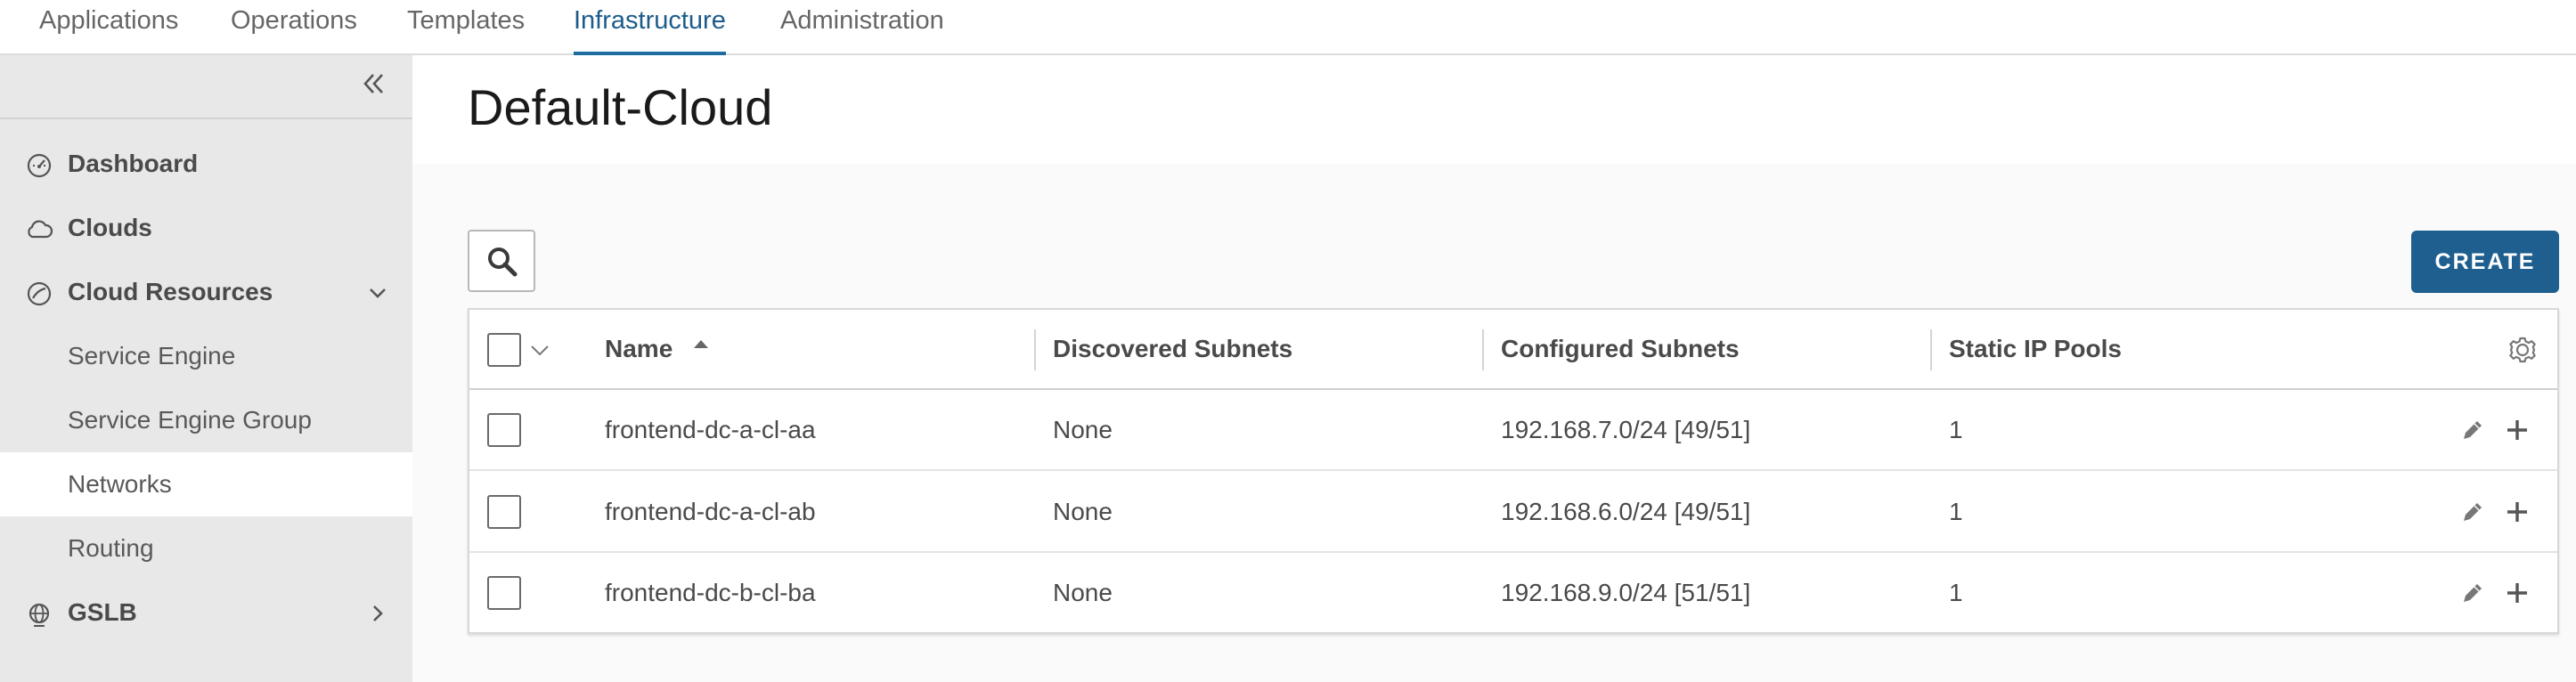 The width and height of the screenshot is (2576, 682). What do you see at coordinates (134, 163) in the screenshot?
I see `sidebar-item-label: Dashboard` at bounding box center [134, 163].